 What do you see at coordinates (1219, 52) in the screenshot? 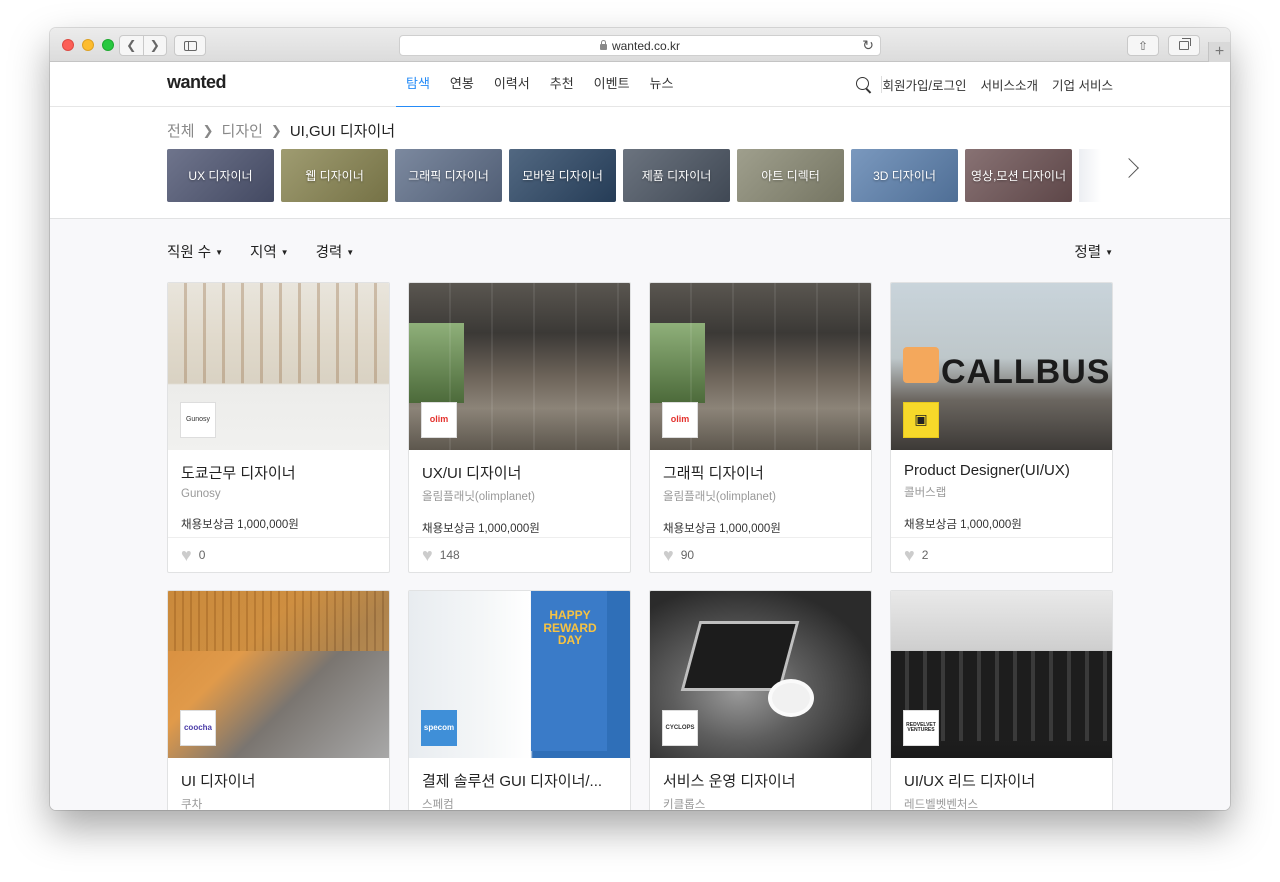
I see `new-tab-button: +` at bounding box center [1219, 52].